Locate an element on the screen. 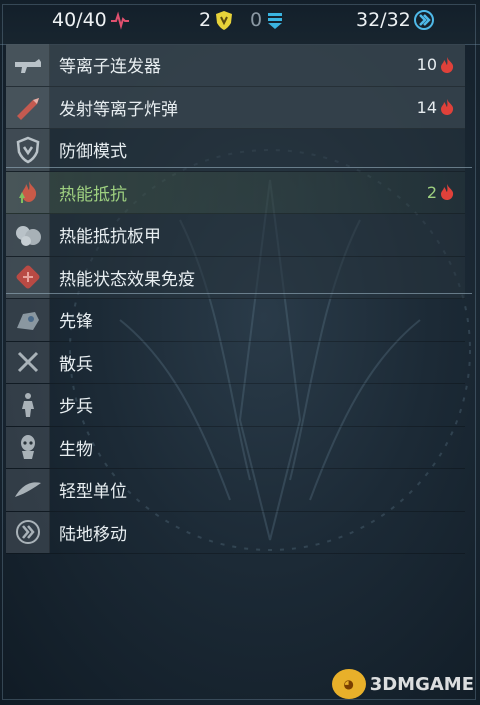  movement-stat: 32/32 is located at coordinates (395, 20).